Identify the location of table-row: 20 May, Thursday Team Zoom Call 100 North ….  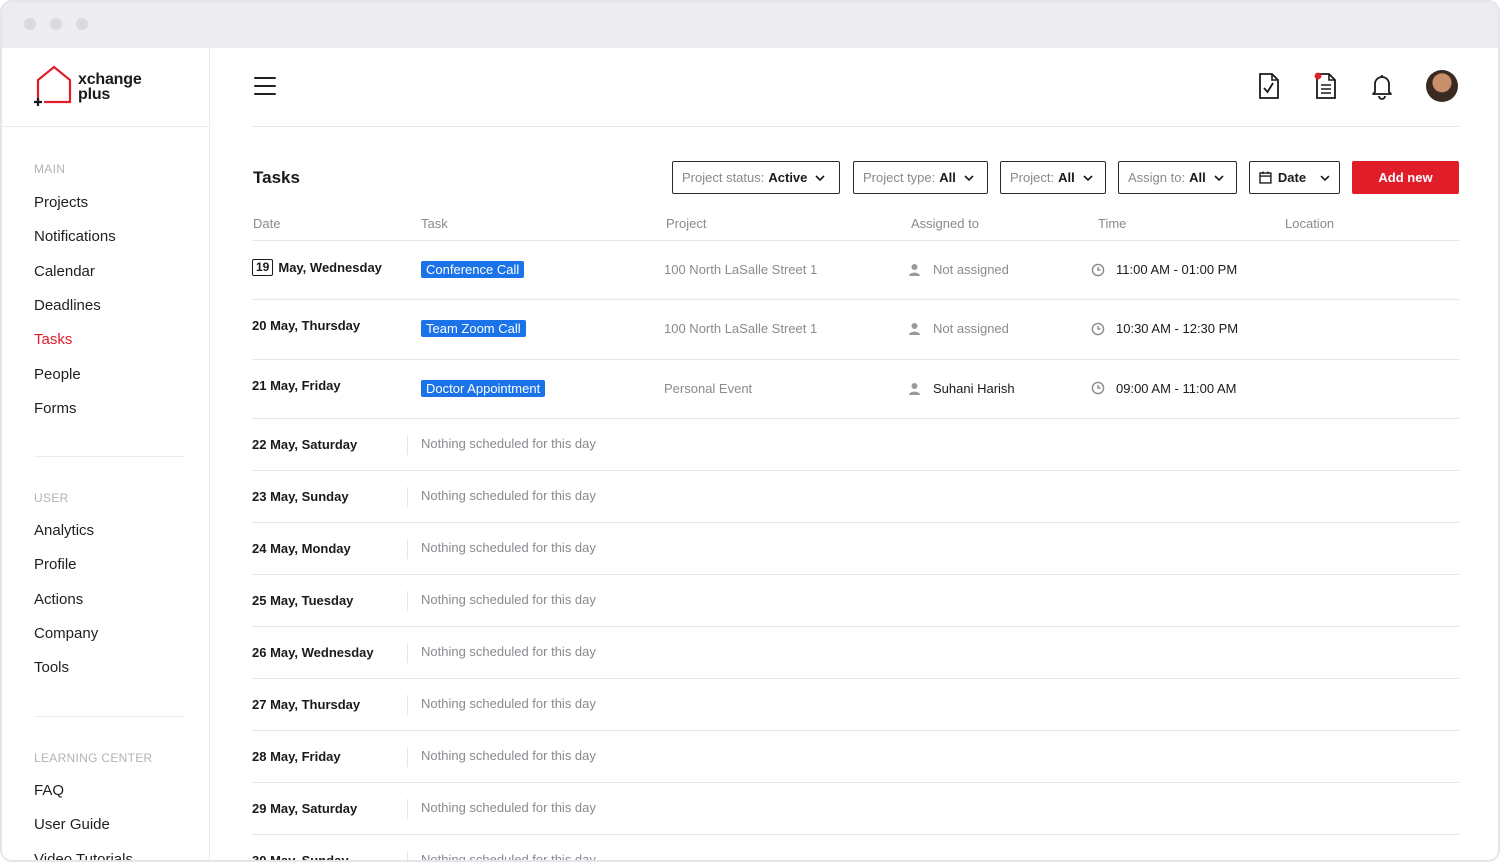
(855, 330).